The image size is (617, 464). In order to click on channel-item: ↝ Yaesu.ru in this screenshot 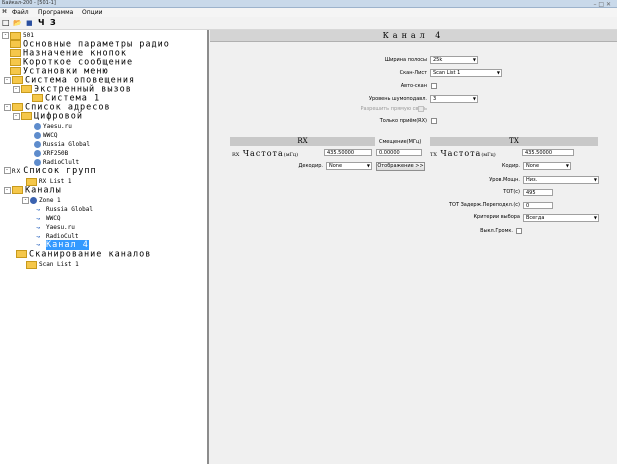, I will do `click(55, 227)`.